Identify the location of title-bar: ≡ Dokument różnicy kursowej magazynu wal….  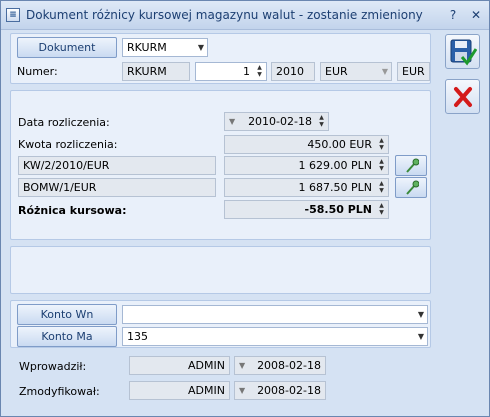
(245, 15).